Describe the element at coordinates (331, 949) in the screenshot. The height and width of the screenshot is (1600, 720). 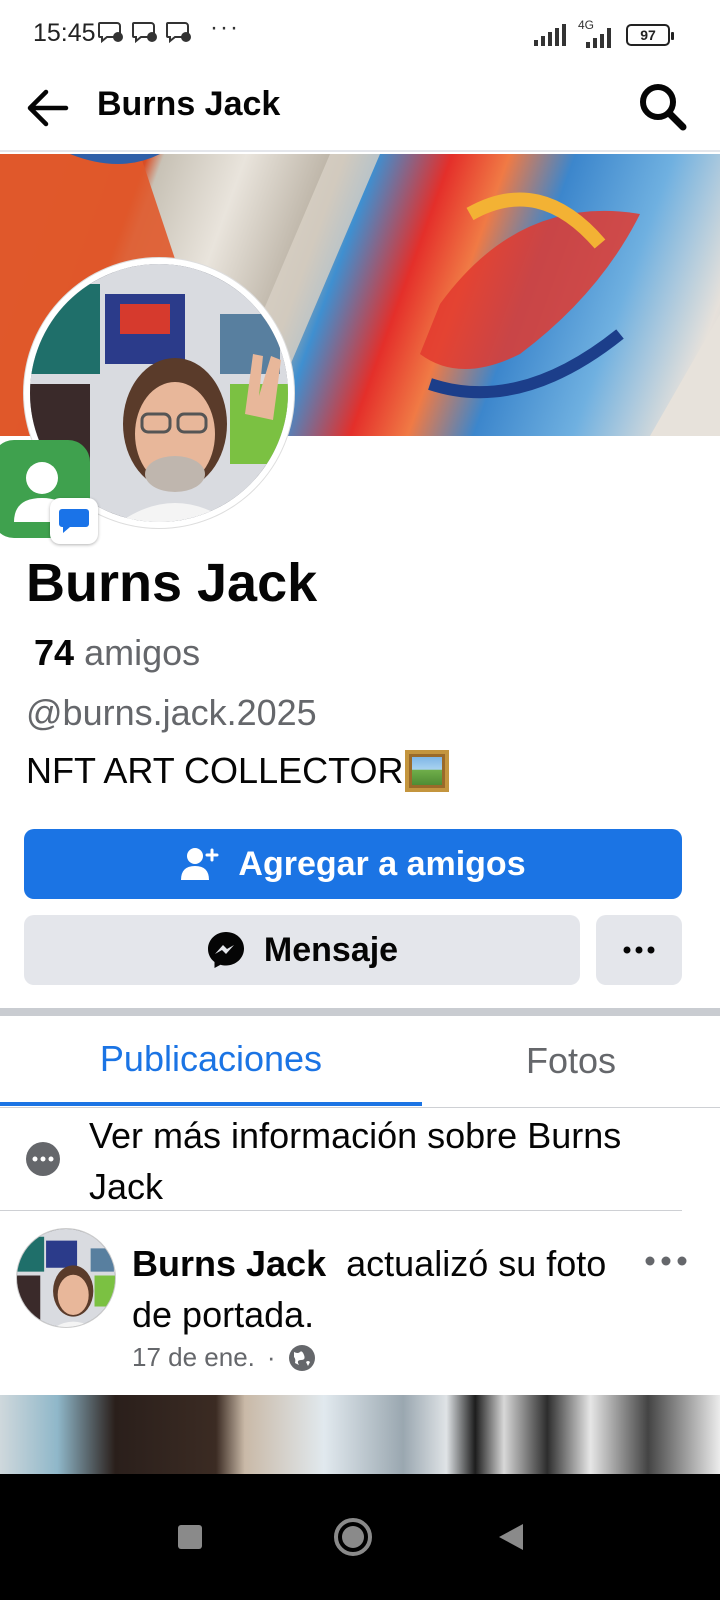
I see `message-label: Mensaje` at that location.